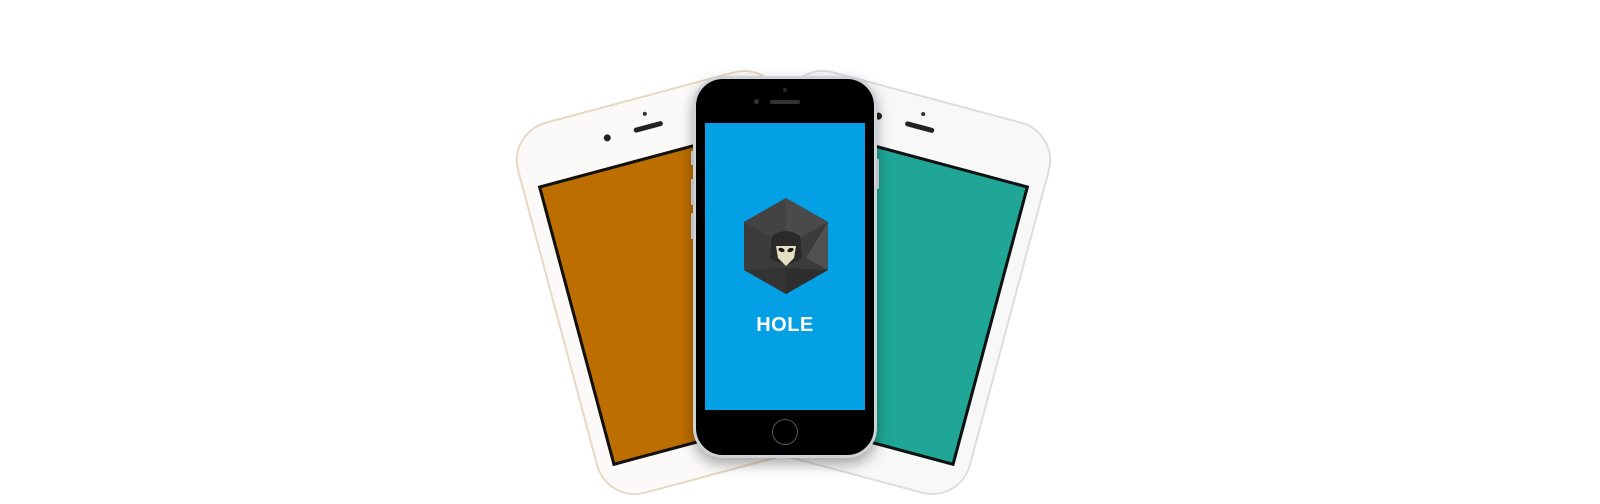  Describe the element at coordinates (692, 226) in the screenshot. I see `volume-down-button` at that location.